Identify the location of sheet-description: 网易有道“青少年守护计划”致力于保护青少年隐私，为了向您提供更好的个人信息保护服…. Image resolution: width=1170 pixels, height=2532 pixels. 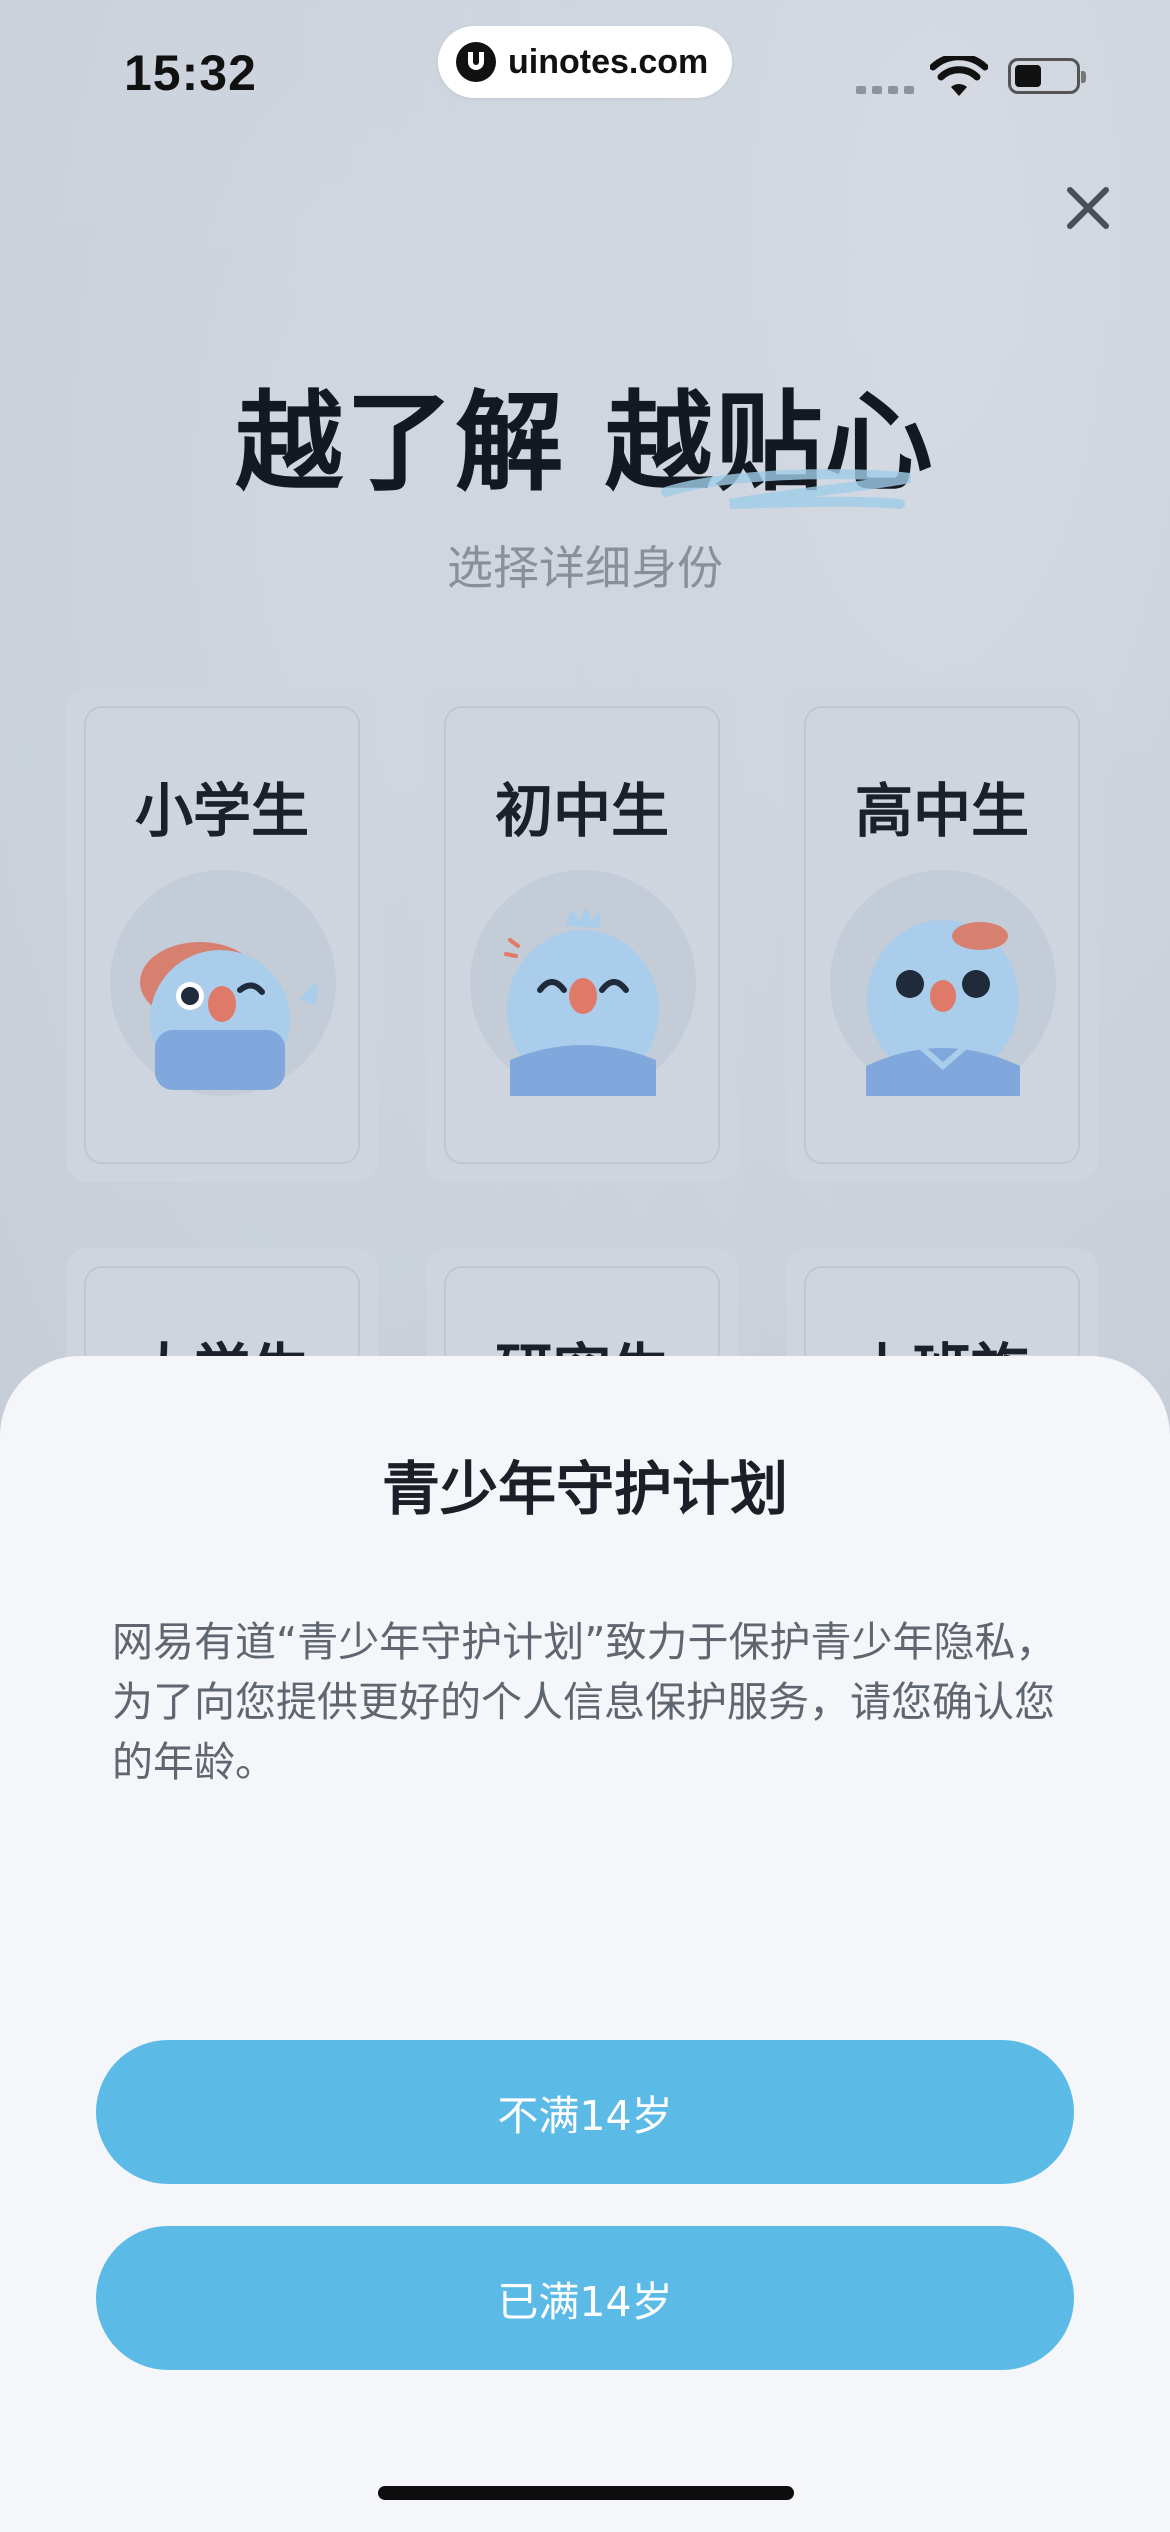
(584, 1702).